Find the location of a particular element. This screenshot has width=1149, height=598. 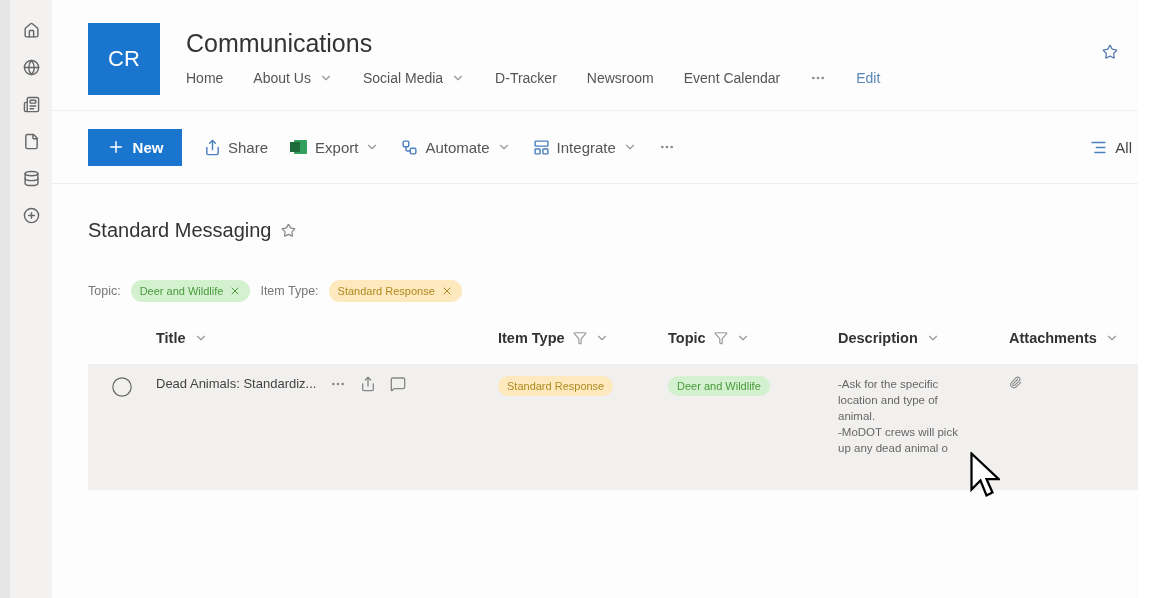

tag: Standard Response is located at coordinates (556, 386).